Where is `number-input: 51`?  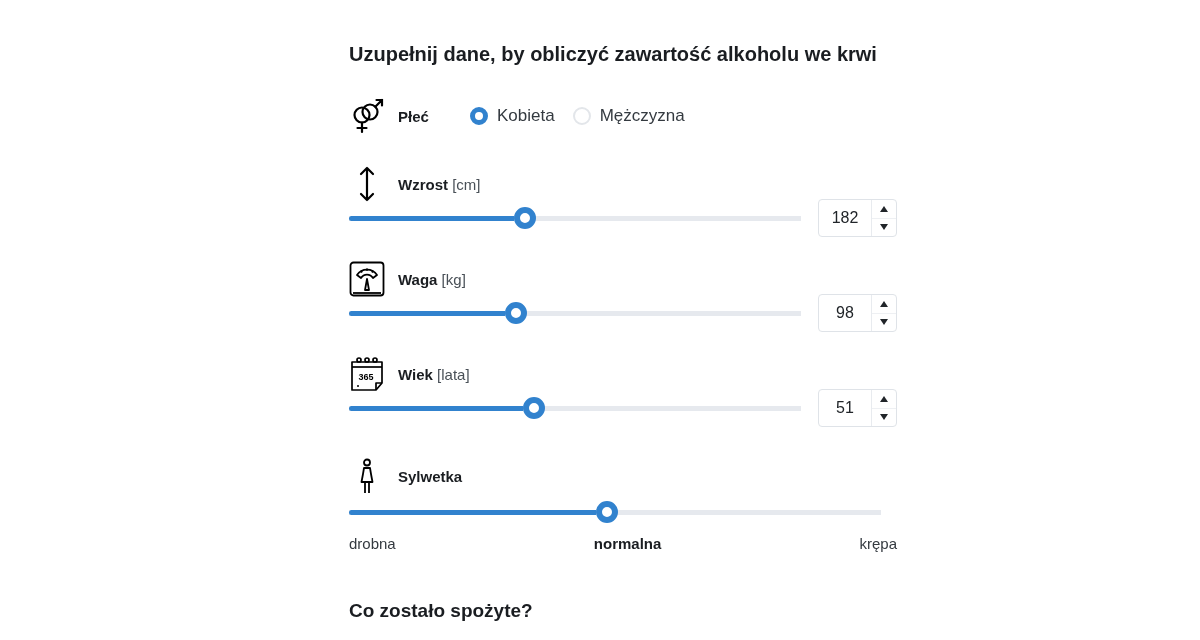 number-input: 51 is located at coordinates (857, 408).